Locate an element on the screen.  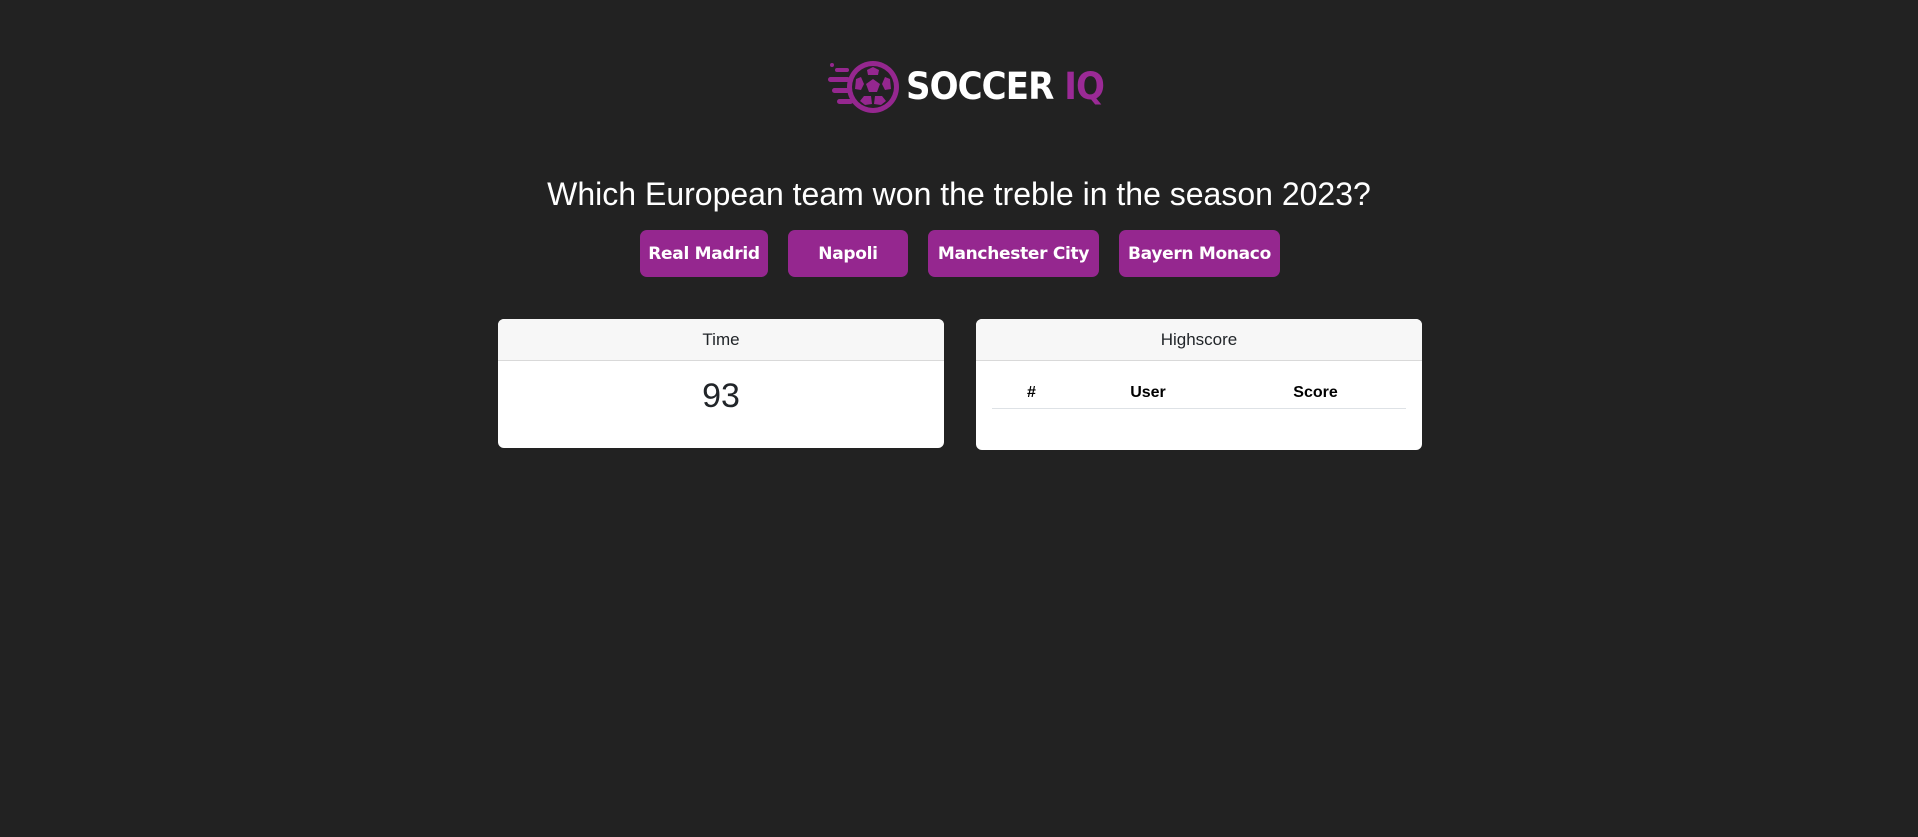
answer-button-bayern-monaco: Bayern Monaco is located at coordinates (1199, 253).